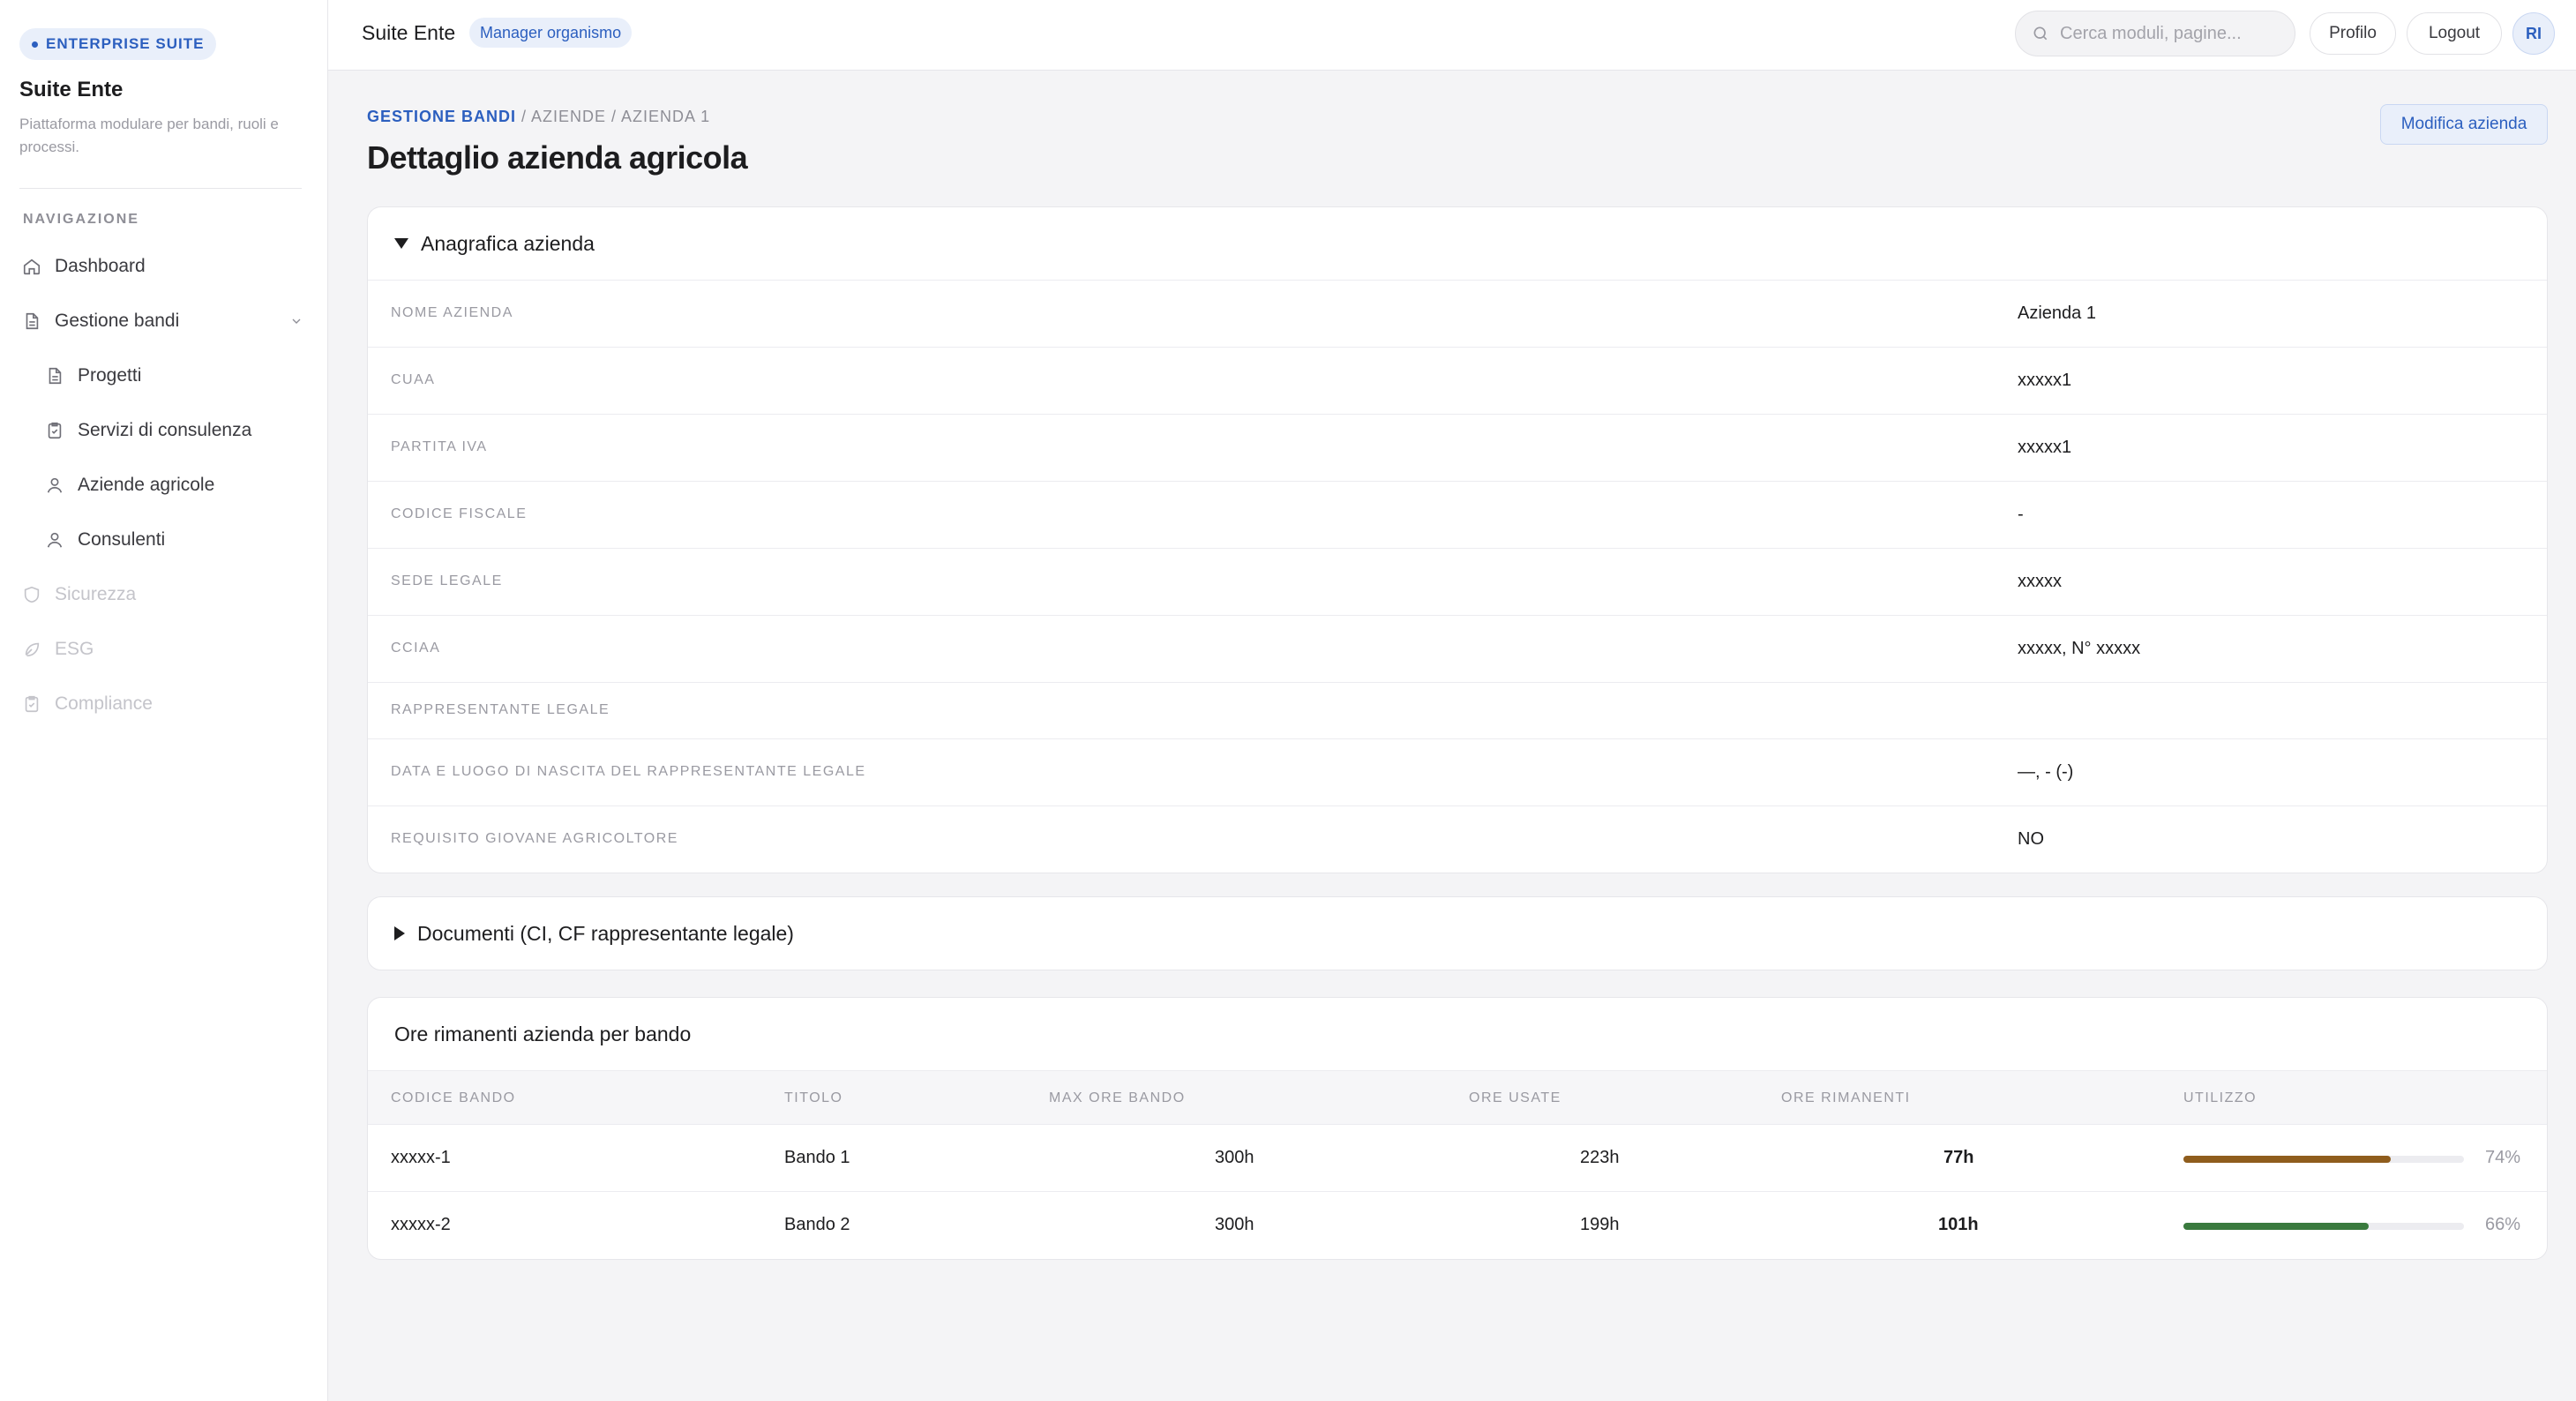  I want to click on table-row: xxxxx-1 Bando 1 300h 223h 77h 74%, so click(1458, 1159).